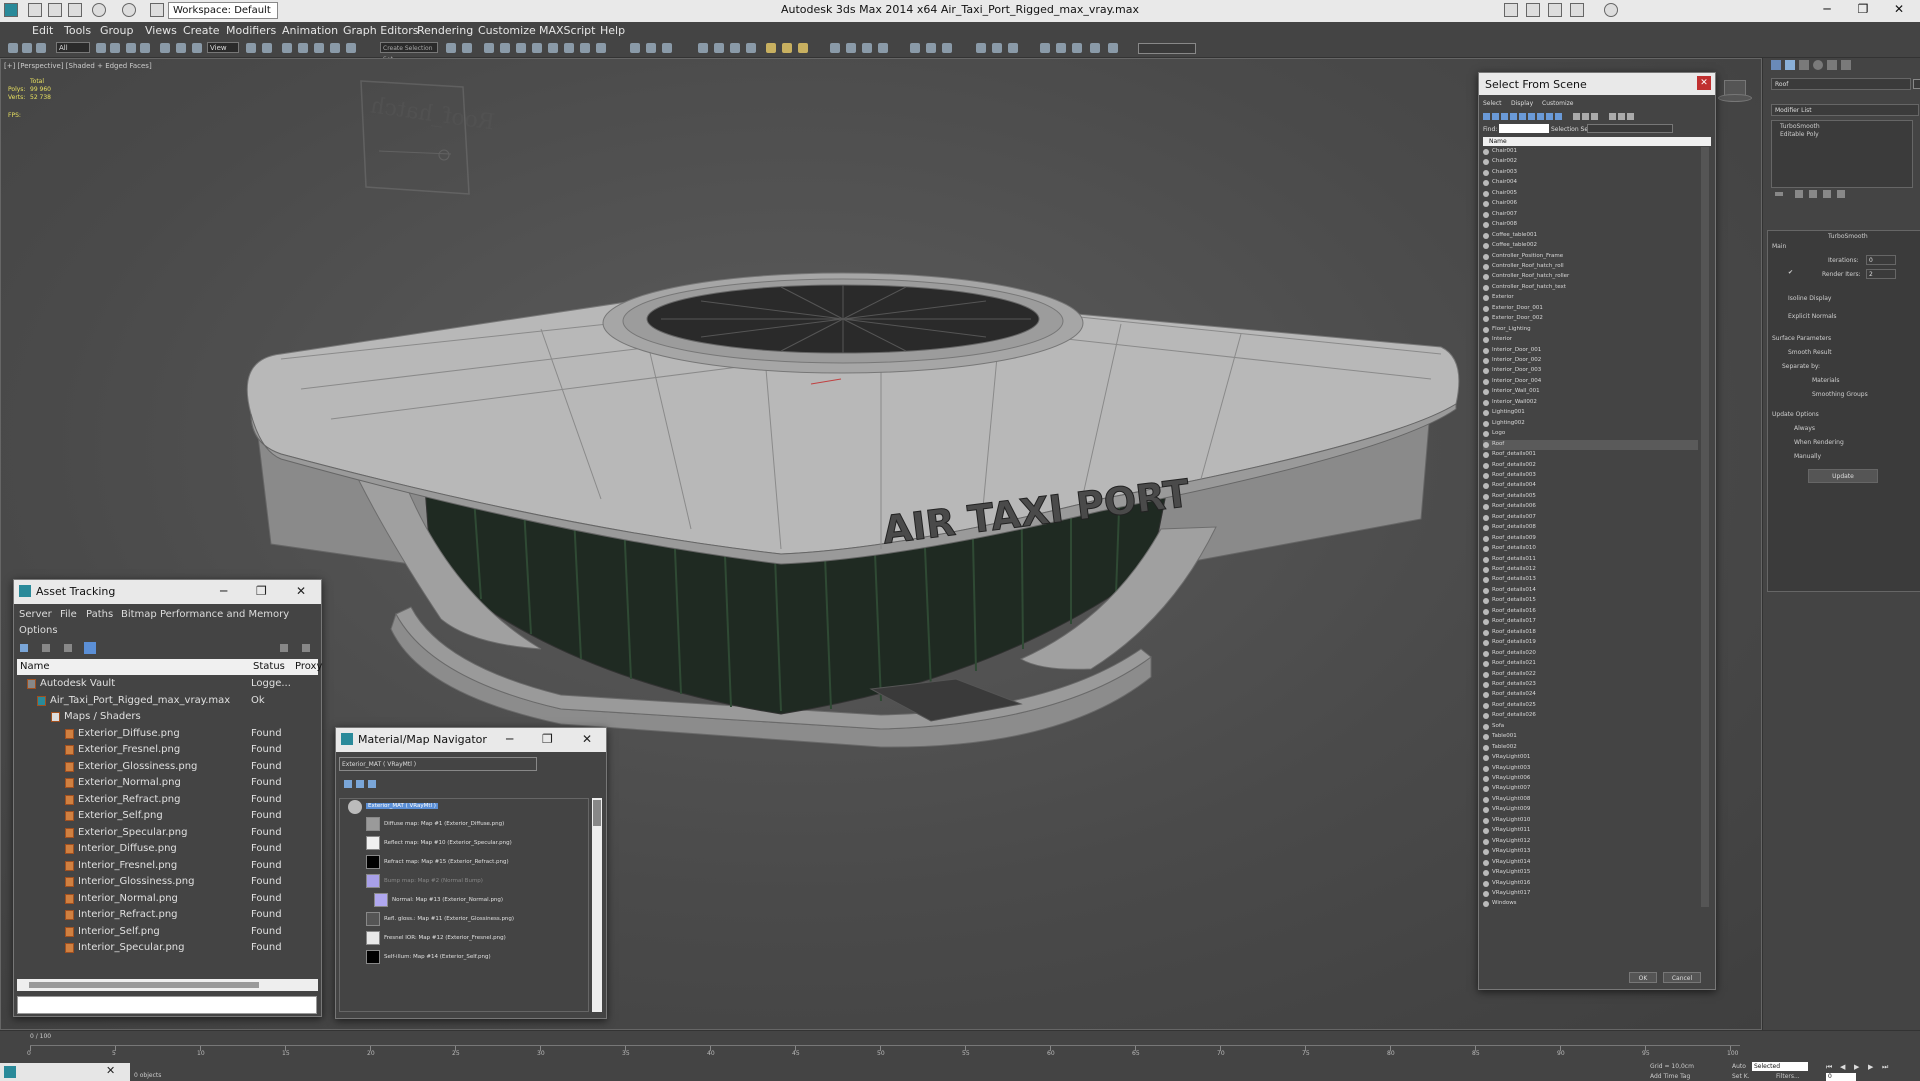 This screenshot has width=1920, height=1081. Describe the element at coordinates (1670, 1076) in the screenshot. I see `add-time-tag-button: Add Time Tag` at that location.